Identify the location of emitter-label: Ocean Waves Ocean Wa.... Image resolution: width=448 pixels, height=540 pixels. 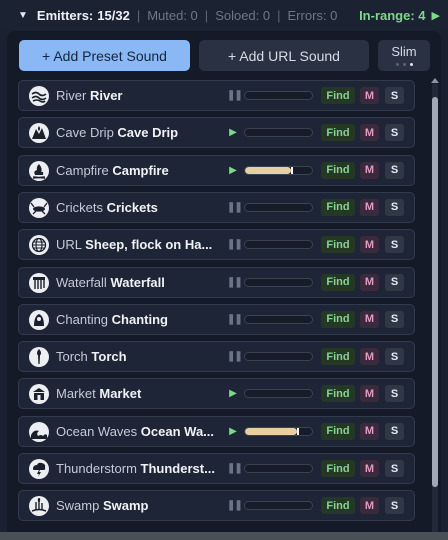
(142, 431).